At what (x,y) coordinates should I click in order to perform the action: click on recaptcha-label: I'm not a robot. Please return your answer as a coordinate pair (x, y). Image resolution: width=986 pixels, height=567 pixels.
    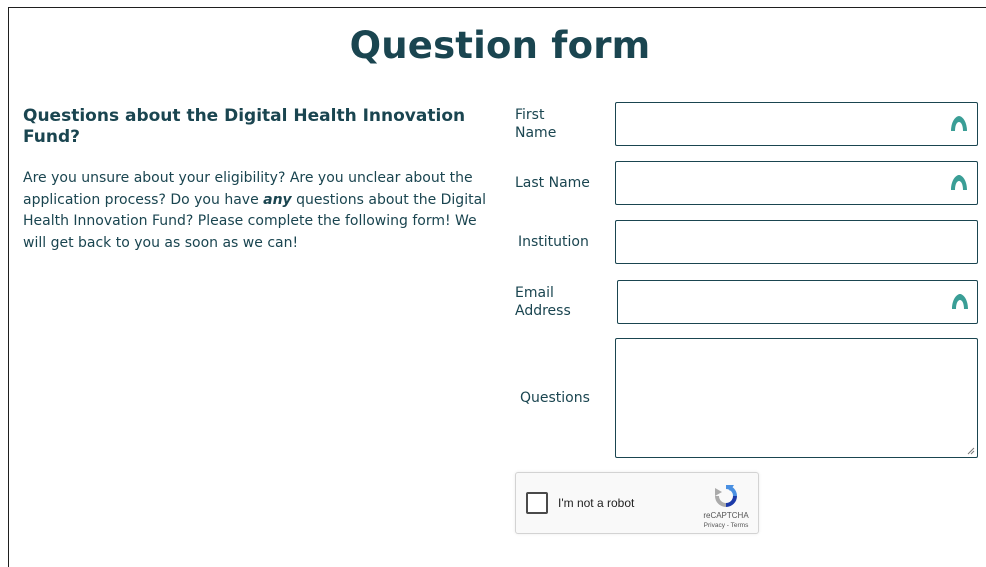
    Looking at the image, I should click on (596, 503).